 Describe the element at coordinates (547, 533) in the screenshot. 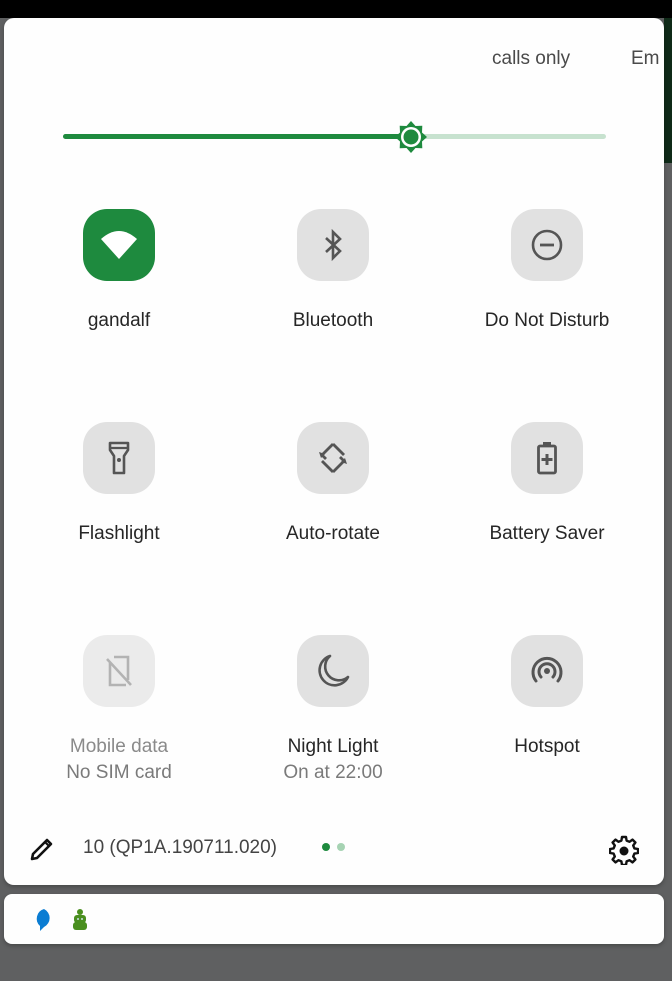

I see `tile-label: Battery Saver` at that location.